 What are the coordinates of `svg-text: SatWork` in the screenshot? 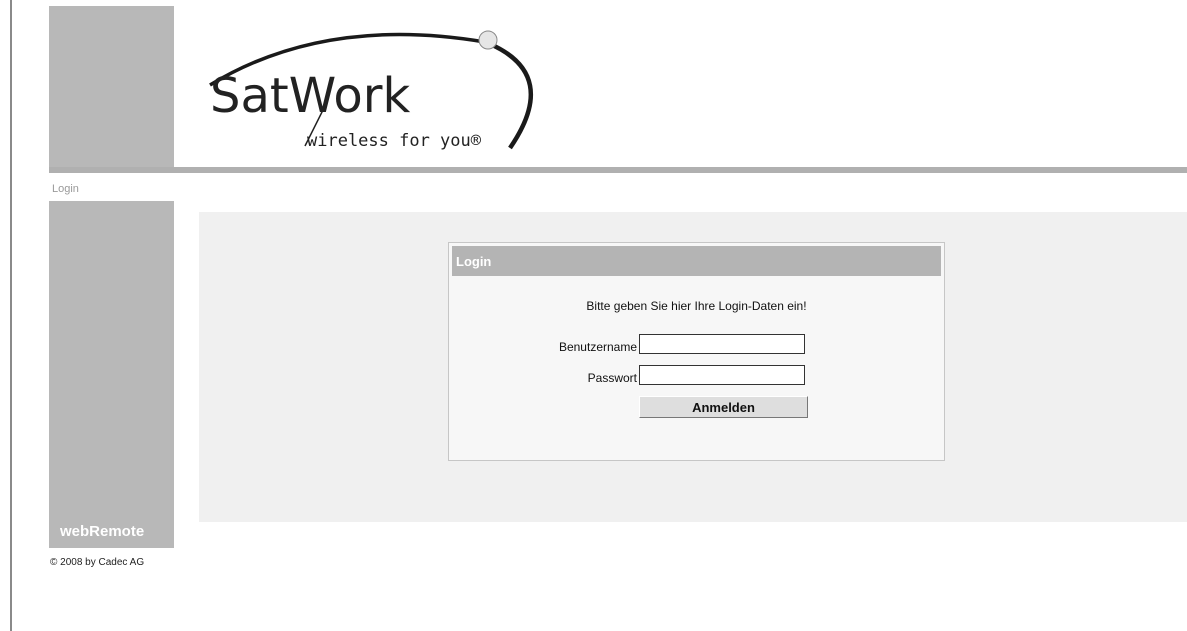 It's located at (310, 96).